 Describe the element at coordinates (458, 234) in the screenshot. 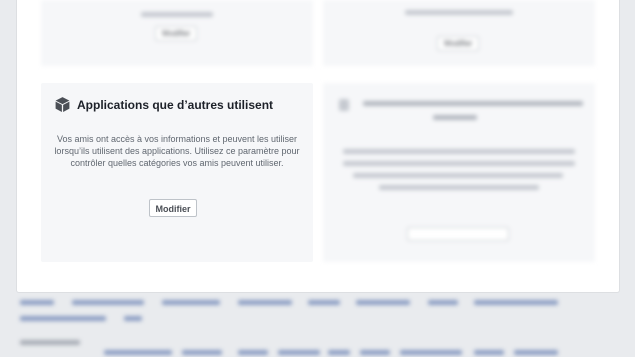

I see `blurred-button` at that location.